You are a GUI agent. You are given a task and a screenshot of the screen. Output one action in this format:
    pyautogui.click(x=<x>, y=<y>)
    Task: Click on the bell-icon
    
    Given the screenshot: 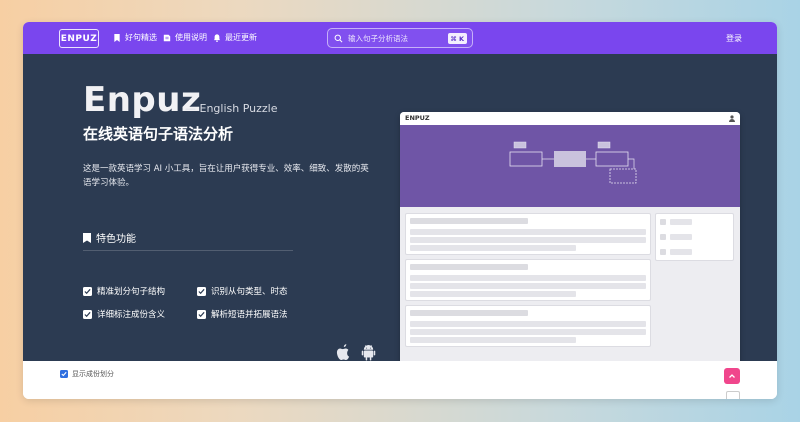 What is the action you would take?
    pyautogui.click(x=217, y=37)
    